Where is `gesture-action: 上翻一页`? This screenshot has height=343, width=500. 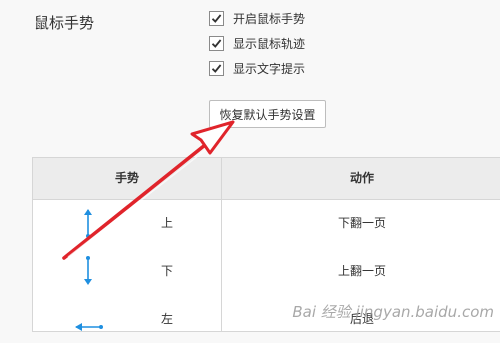
gesture-action: 上翻一页 is located at coordinates (361, 271).